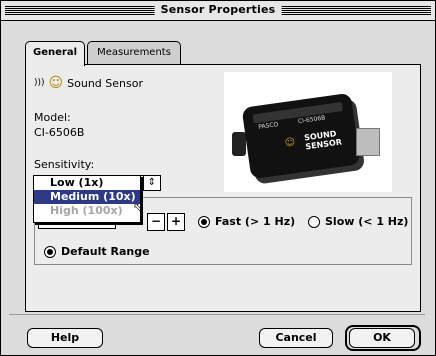 The height and width of the screenshot is (356, 436). Describe the element at coordinates (64, 164) in the screenshot. I see `sensitivity-label: Sensitivity:` at that location.